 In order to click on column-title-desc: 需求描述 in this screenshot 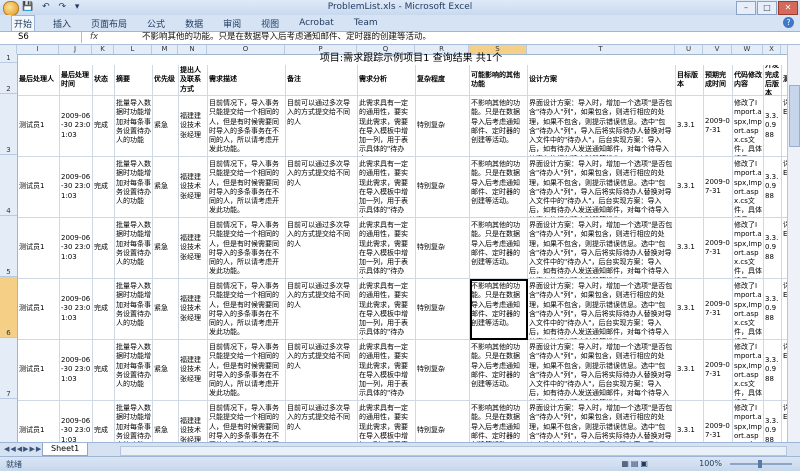, I will do `click(247, 80)`.